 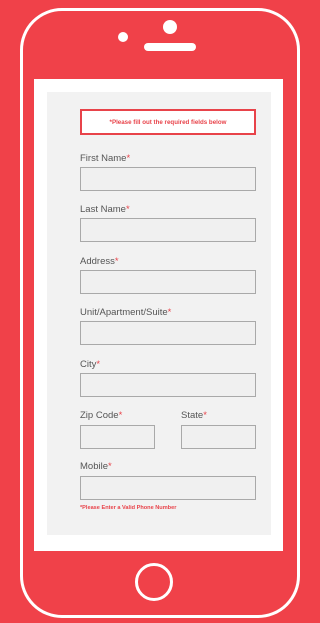 What do you see at coordinates (123, 37) in the screenshot?
I see `camera-icon` at bounding box center [123, 37].